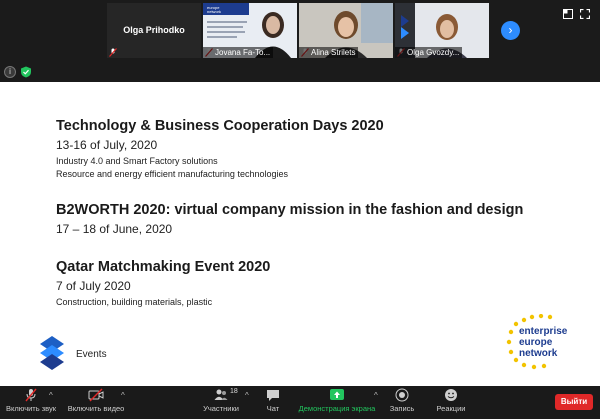 This screenshot has height=419, width=600. Describe the element at coordinates (93, 286) in the screenshot. I see `event-date: 7 of July 2020` at that location.